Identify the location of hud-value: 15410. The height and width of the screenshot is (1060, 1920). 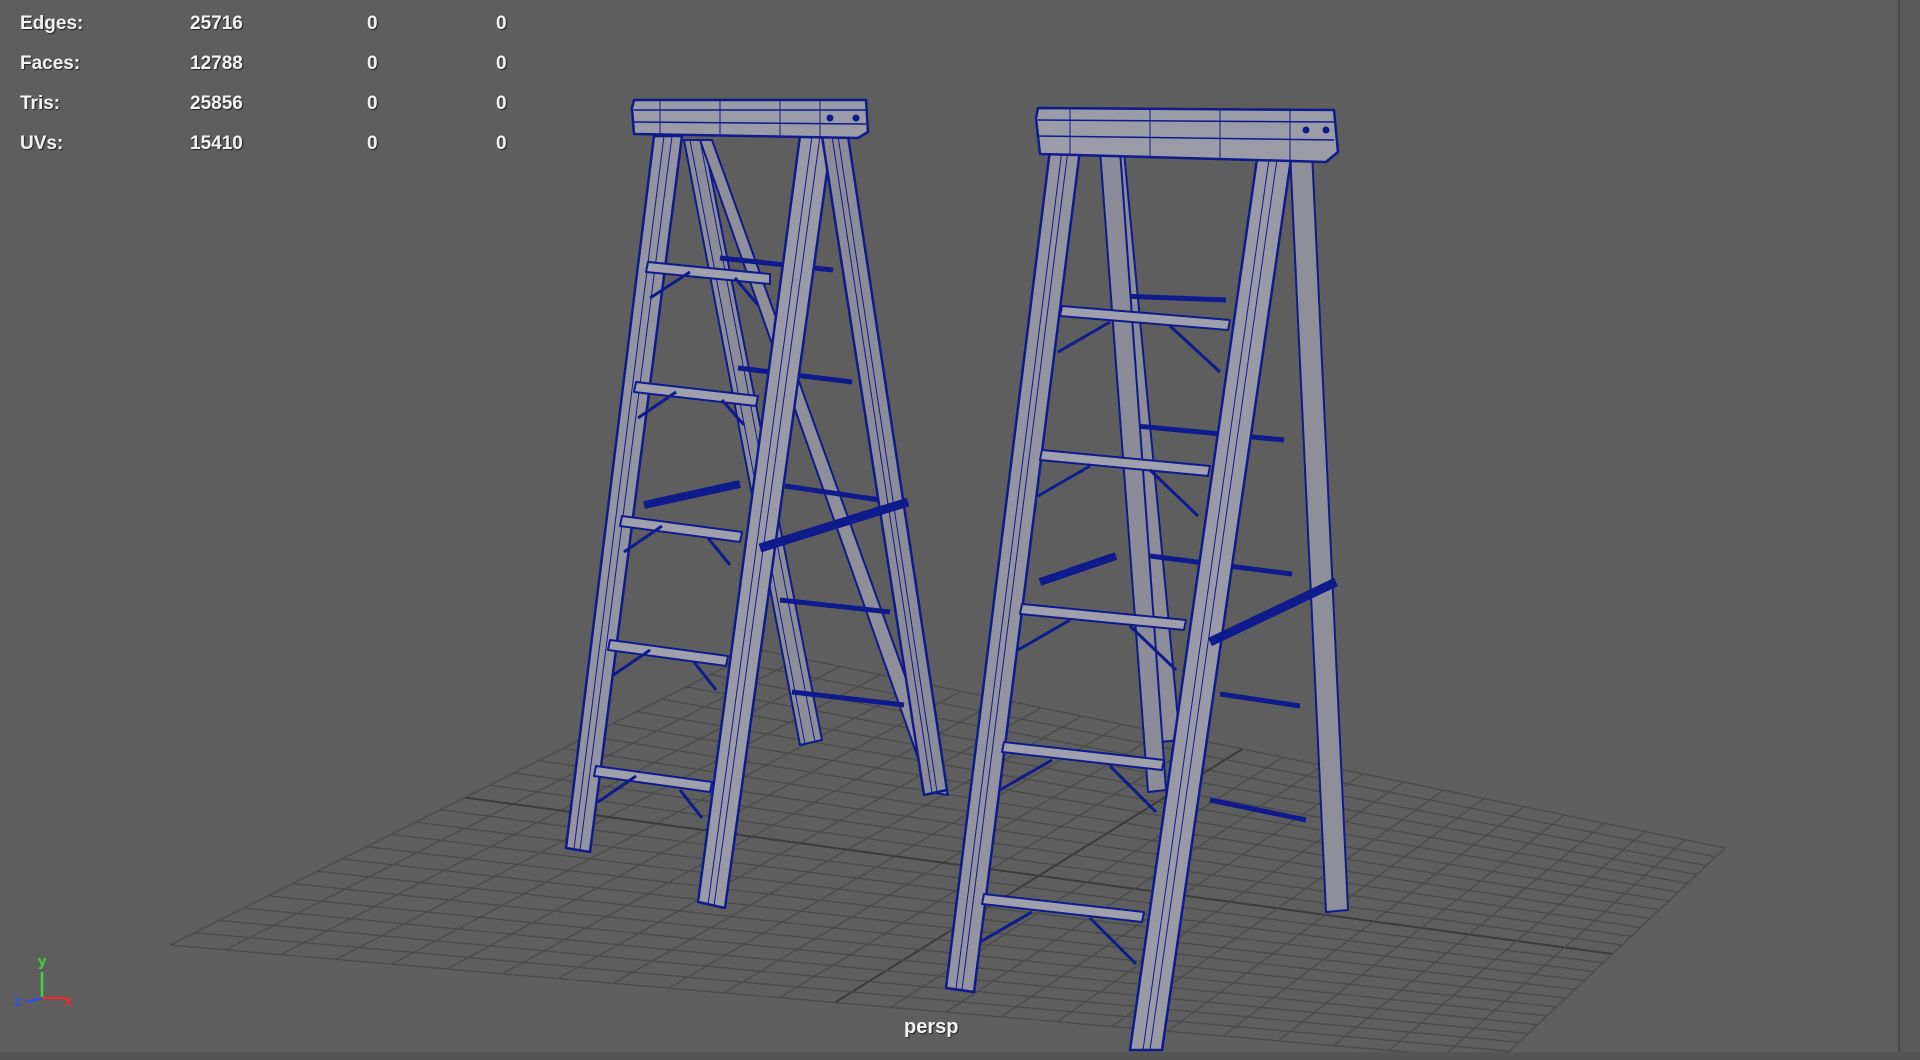
(216, 143).